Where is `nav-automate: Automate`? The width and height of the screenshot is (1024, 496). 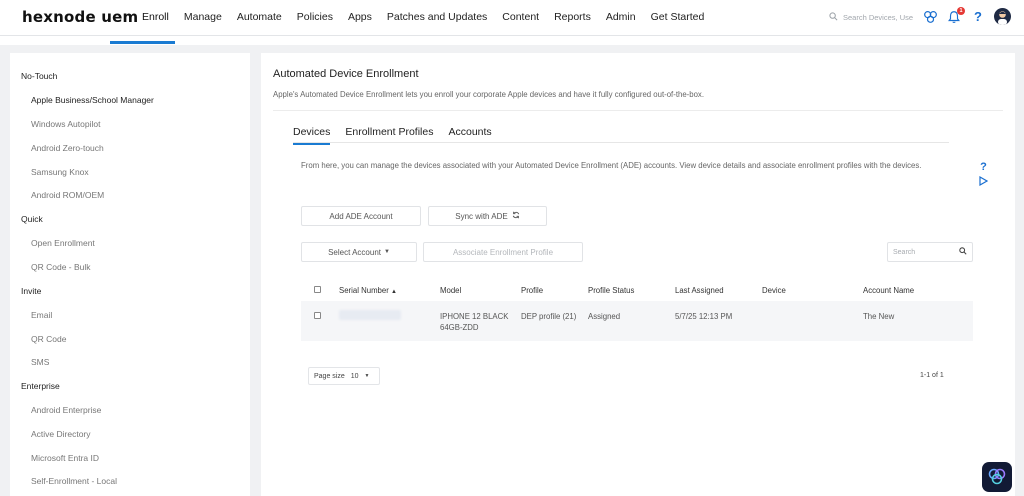 nav-automate: Automate is located at coordinates (259, 18).